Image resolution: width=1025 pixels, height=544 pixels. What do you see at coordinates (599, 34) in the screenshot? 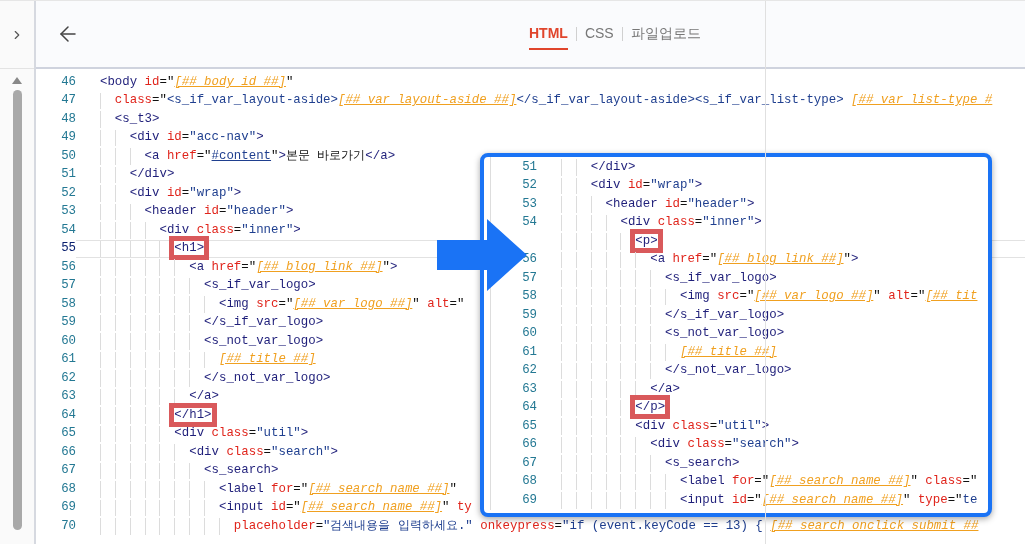
I see `tab: CSS` at bounding box center [599, 34].